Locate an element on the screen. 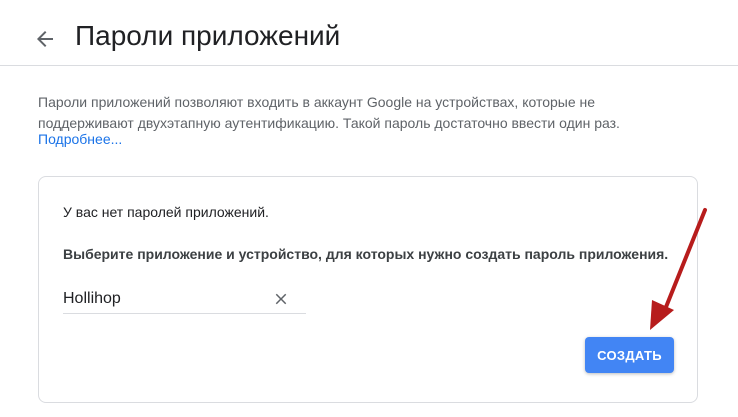 This screenshot has height=417, width=738. page-title: Пароли приложений is located at coordinates (208, 35).